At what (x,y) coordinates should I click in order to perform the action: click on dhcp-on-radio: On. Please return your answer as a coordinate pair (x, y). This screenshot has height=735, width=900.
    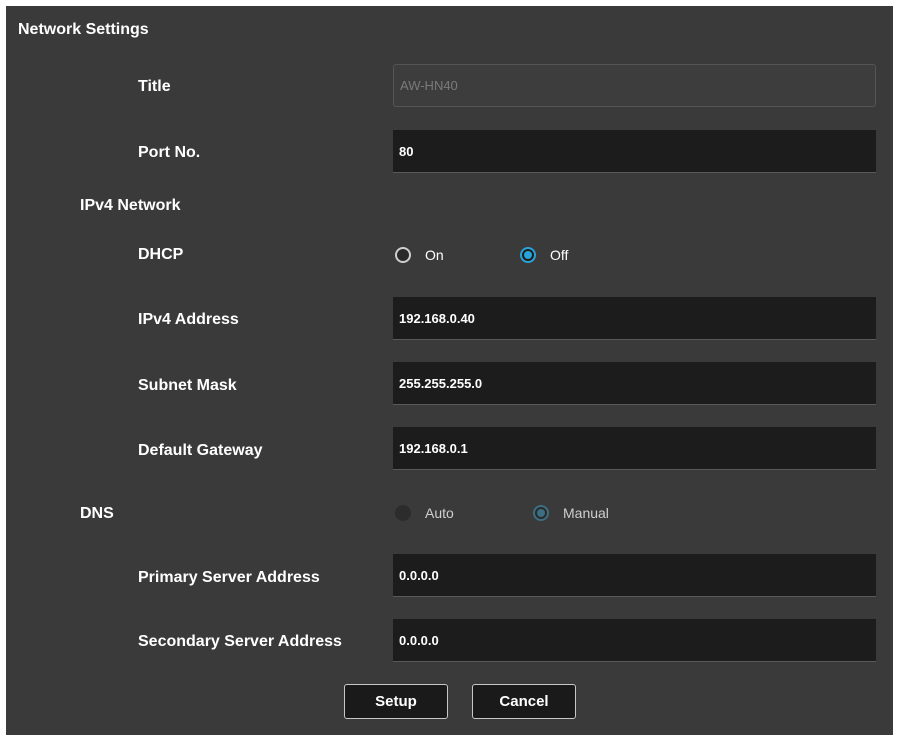
    Looking at the image, I should click on (419, 255).